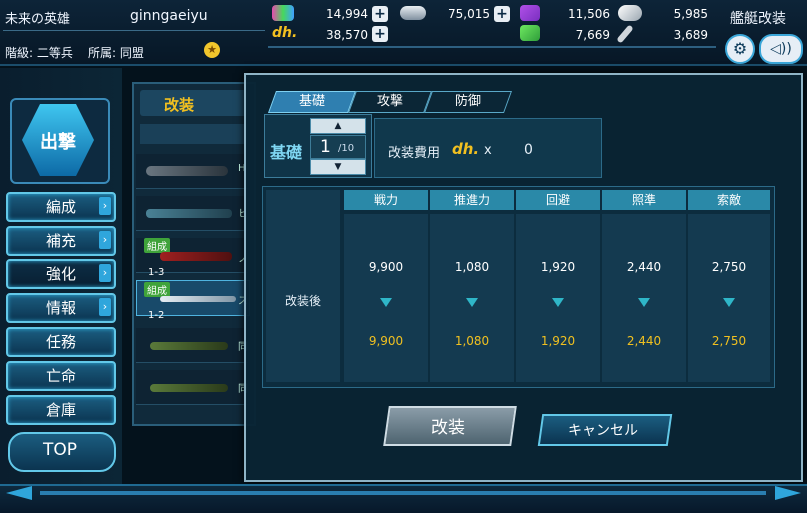  What do you see at coordinates (61, 207) in the screenshot?
I see `nav-formation-button: 編成 ›` at bounding box center [61, 207].